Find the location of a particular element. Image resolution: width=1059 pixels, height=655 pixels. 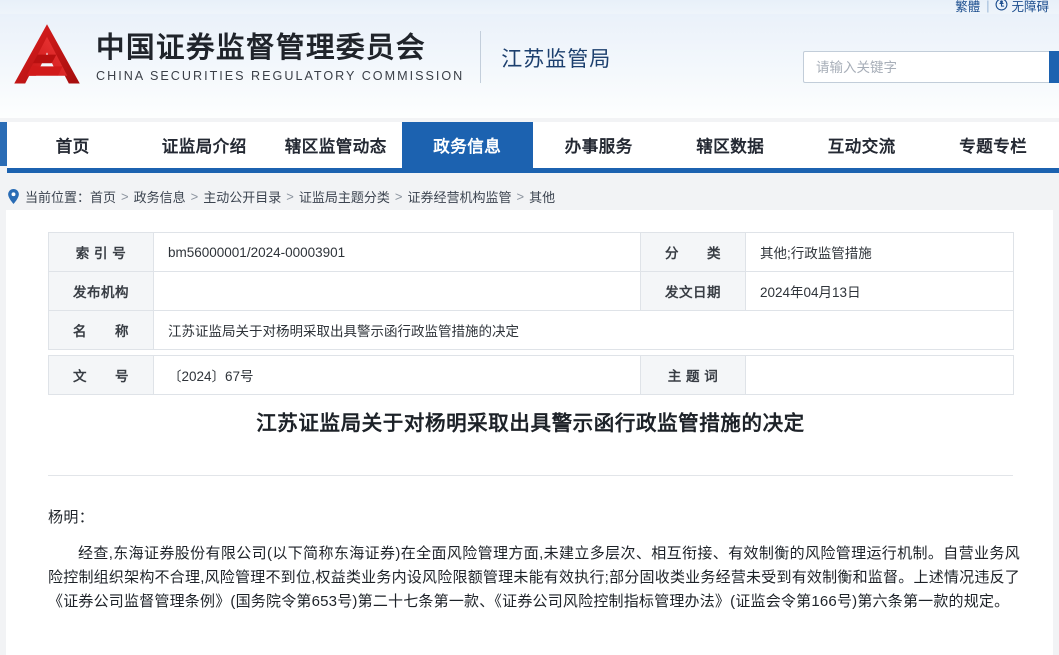

nav-item-government-info: 政务信息 is located at coordinates (467, 145).